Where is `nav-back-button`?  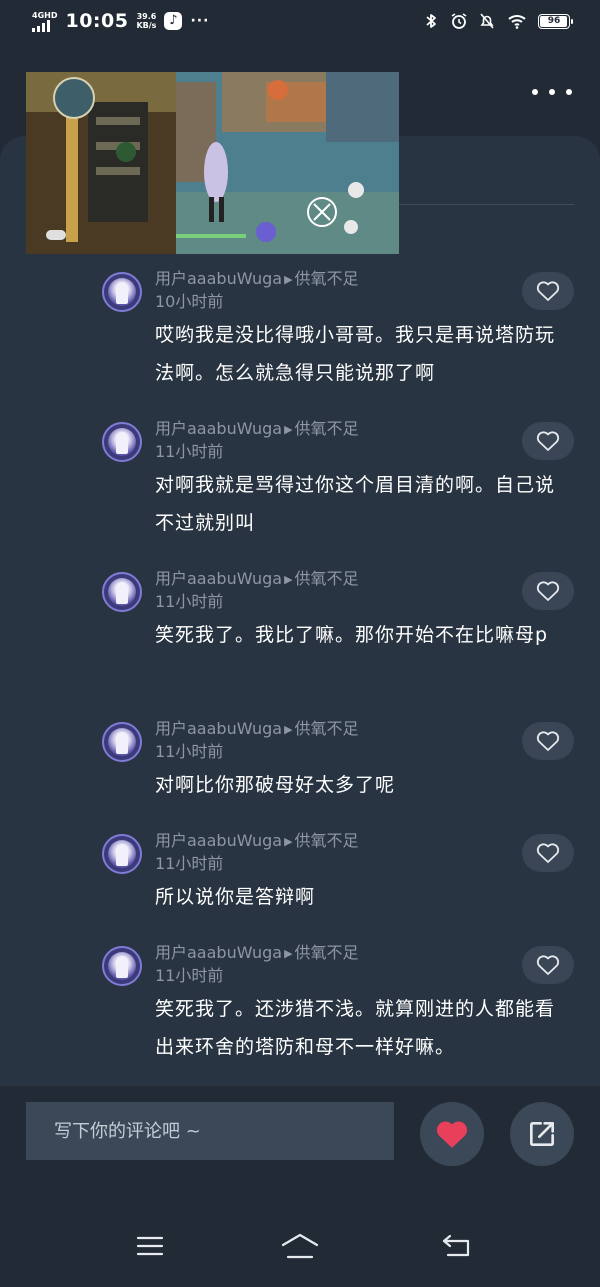
nav-back-button is located at coordinates (456, 1246).